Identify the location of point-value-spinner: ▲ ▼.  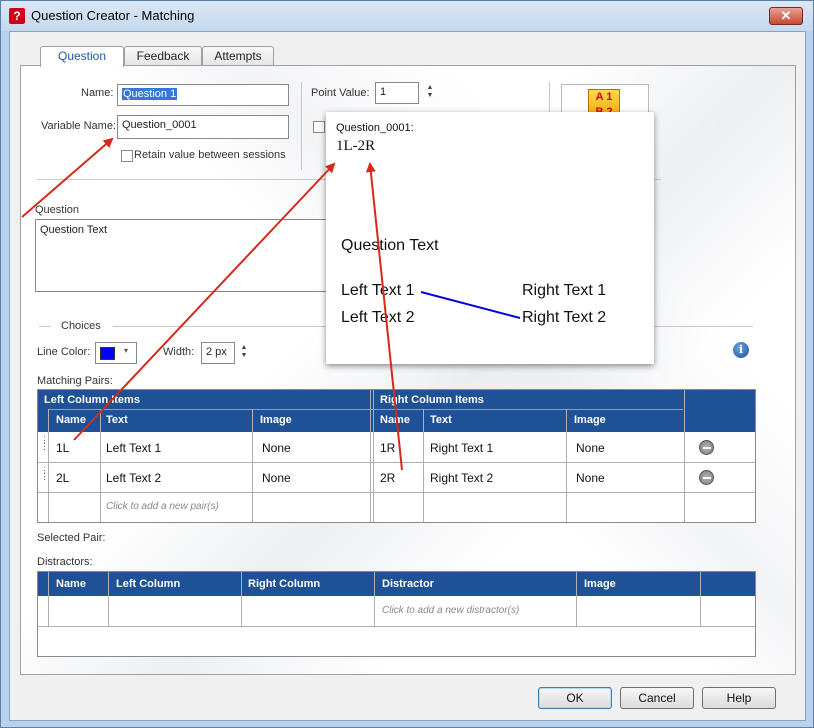
(430, 92).